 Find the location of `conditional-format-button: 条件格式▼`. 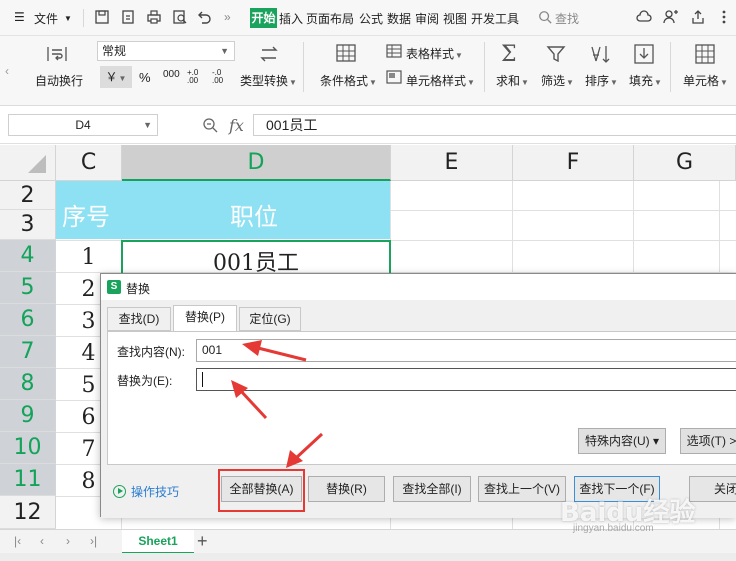

conditional-format-button: 条件格式▼ is located at coordinates (348, 80).